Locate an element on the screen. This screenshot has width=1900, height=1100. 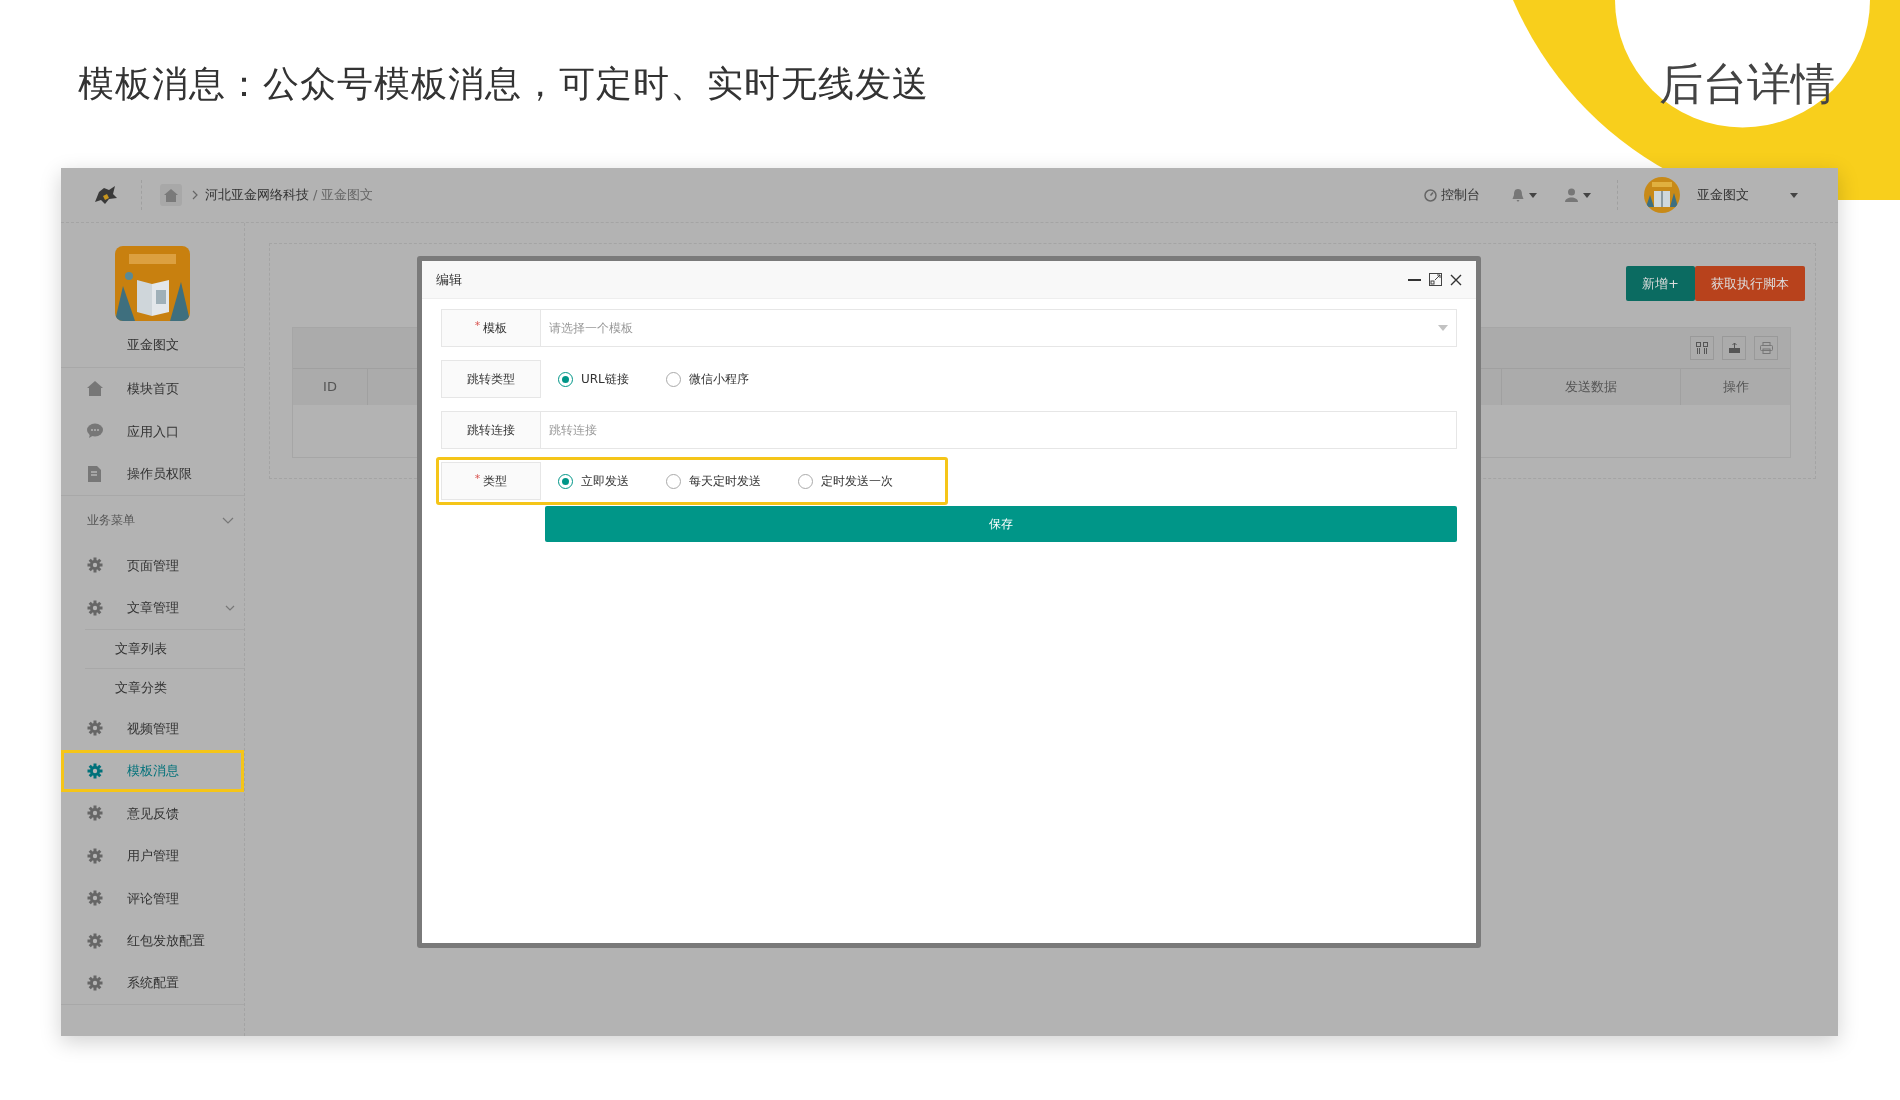
home-button is located at coordinates (171, 195).